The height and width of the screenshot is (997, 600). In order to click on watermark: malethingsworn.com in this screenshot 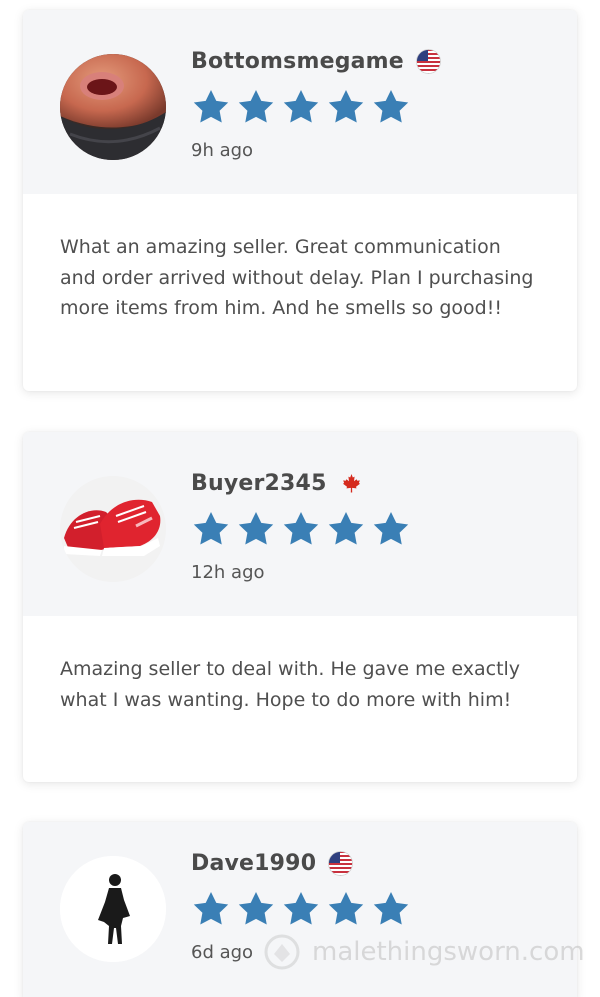, I will do `click(423, 952)`.